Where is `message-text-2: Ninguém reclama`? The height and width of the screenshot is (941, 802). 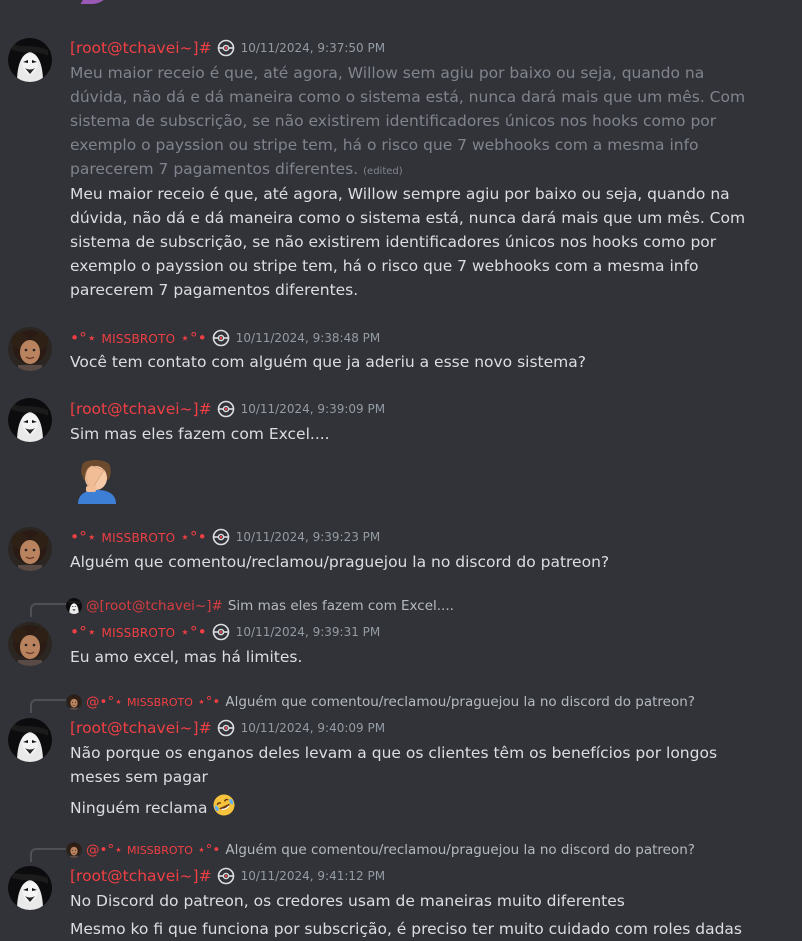
message-text-2: Ninguém reclama is located at coordinates (415, 808).